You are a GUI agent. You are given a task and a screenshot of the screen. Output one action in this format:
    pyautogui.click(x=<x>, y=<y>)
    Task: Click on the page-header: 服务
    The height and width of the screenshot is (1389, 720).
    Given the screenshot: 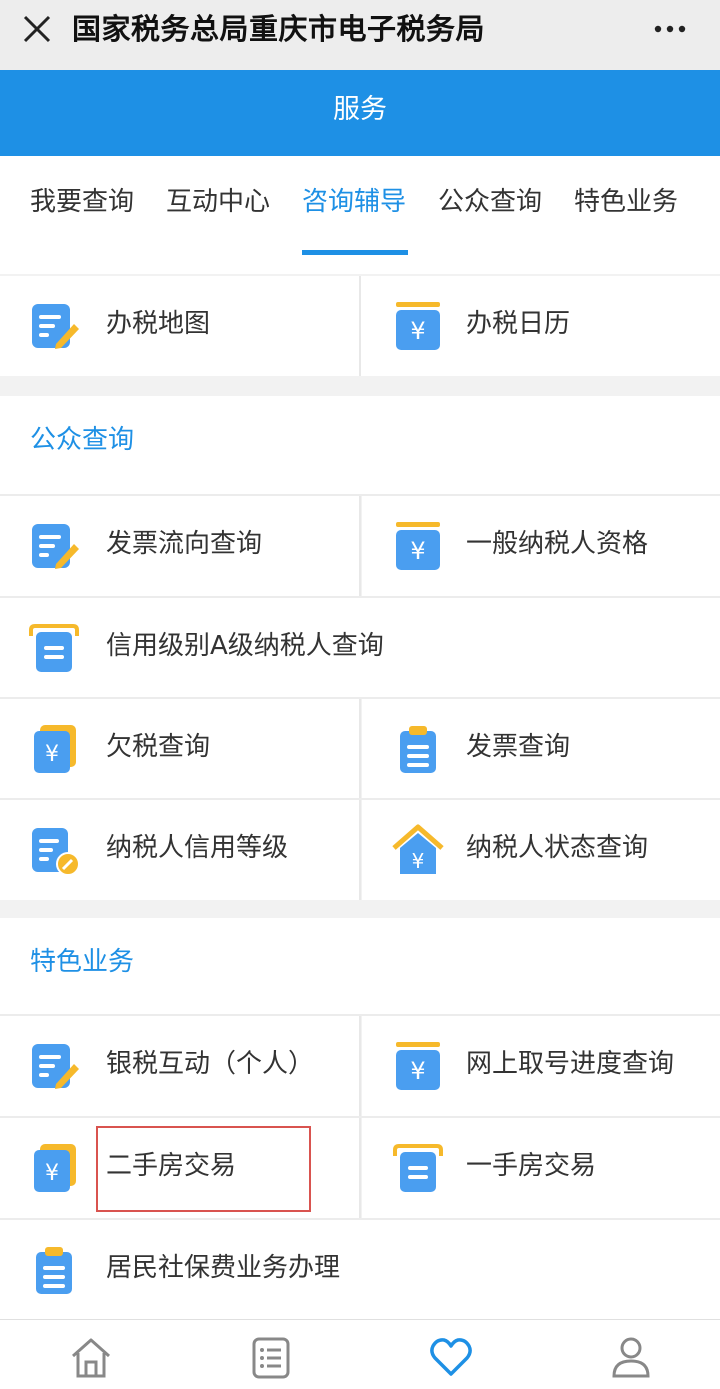 What is the action you would take?
    pyautogui.click(x=360, y=113)
    